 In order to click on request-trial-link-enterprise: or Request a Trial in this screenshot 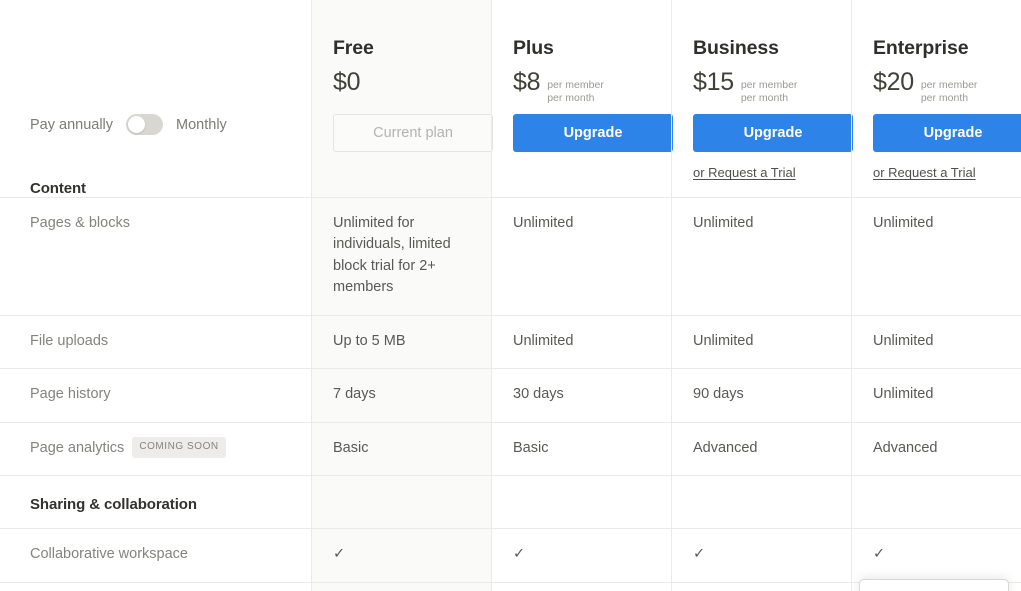, I will do `click(924, 172)`.